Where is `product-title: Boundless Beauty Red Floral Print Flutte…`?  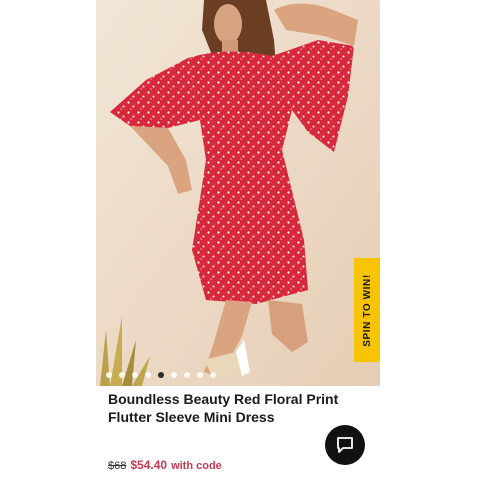
product-title: Boundless Beauty Red Floral Print Flutte… is located at coordinates (233, 408).